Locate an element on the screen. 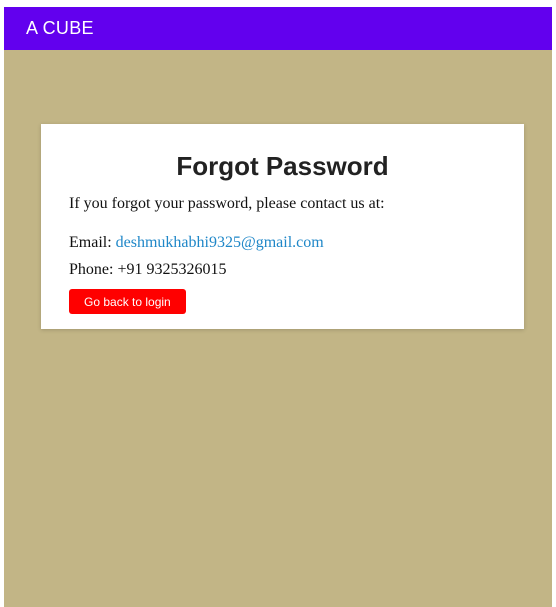 The height and width of the screenshot is (607, 556). app-title: A CUBE is located at coordinates (60, 28).